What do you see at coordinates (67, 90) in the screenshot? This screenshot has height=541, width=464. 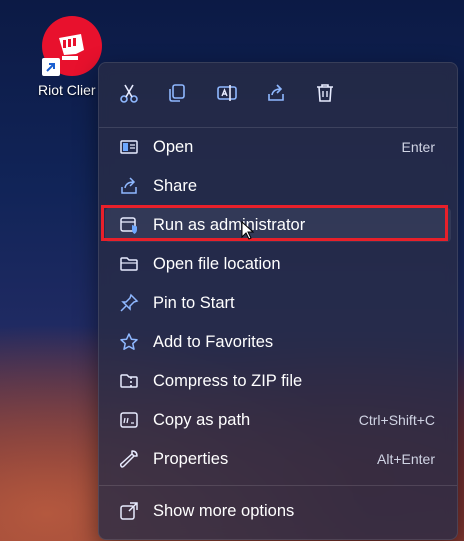 I see `desktop-icon-label: Riot Clier` at bounding box center [67, 90].